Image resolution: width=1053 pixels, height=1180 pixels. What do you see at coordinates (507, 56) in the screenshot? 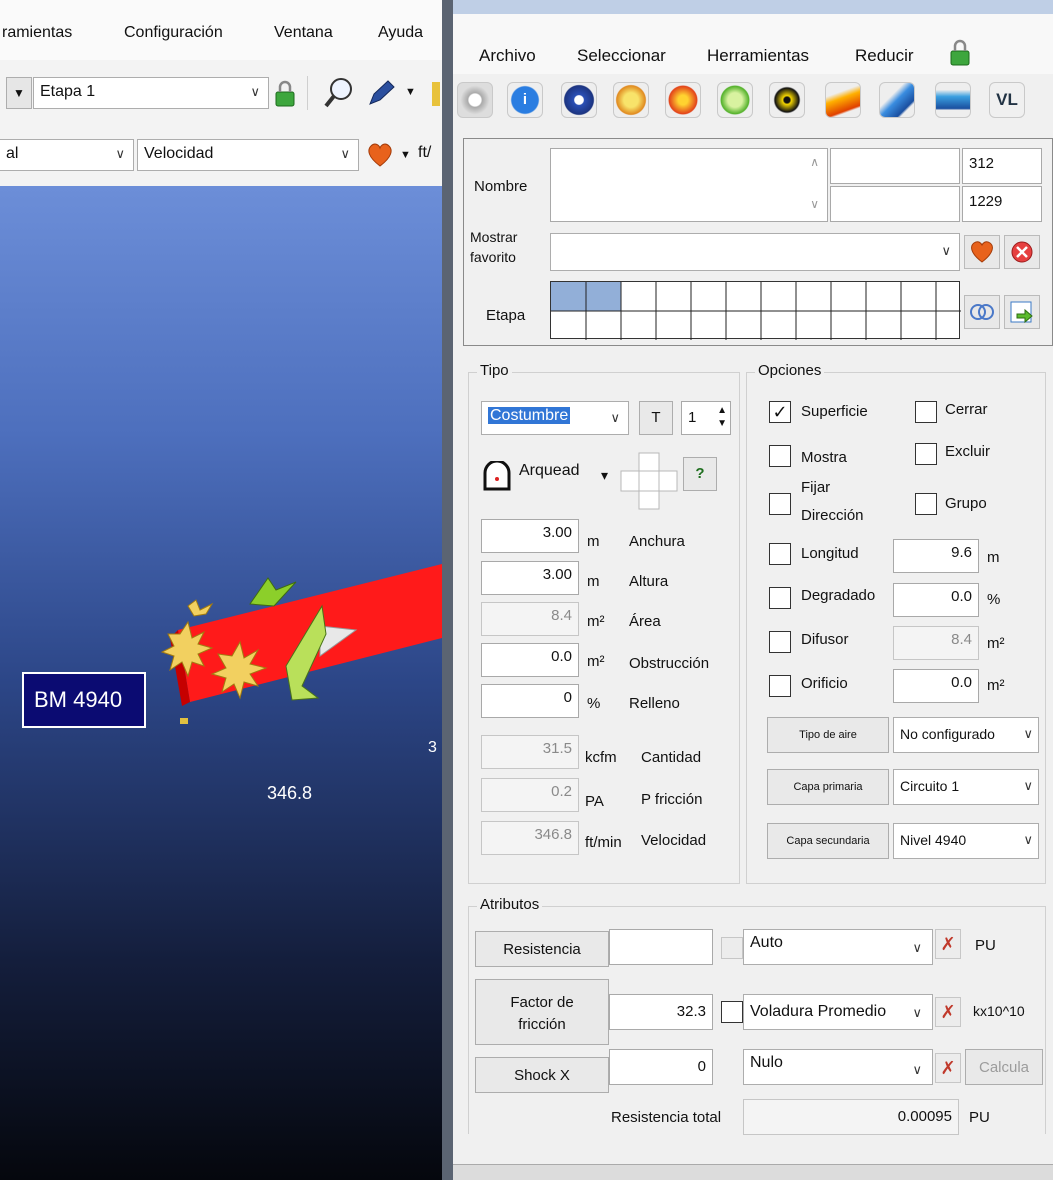
I see `menu-archivo: Archivo` at bounding box center [507, 56].